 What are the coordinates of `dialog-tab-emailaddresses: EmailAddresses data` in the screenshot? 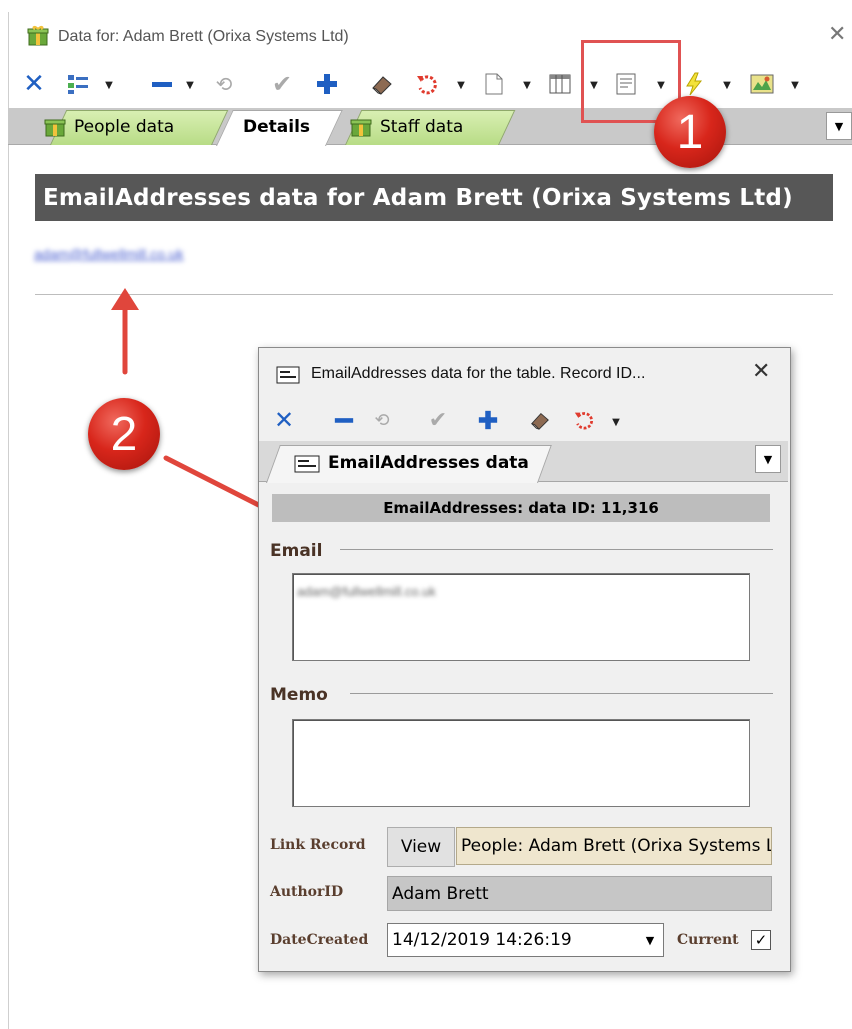 It's located at (428, 463).